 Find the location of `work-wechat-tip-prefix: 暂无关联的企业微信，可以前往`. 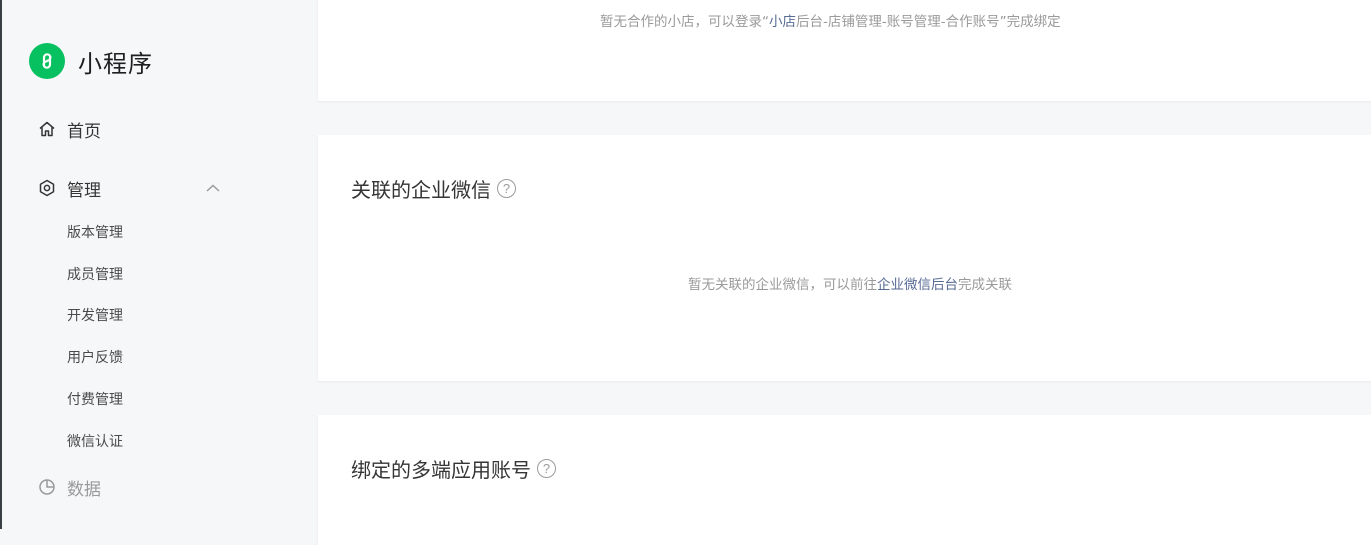

work-wechat-tip-prefix: 暂无关联的企业微信，可以前往 is located at coordinates (782, 285).